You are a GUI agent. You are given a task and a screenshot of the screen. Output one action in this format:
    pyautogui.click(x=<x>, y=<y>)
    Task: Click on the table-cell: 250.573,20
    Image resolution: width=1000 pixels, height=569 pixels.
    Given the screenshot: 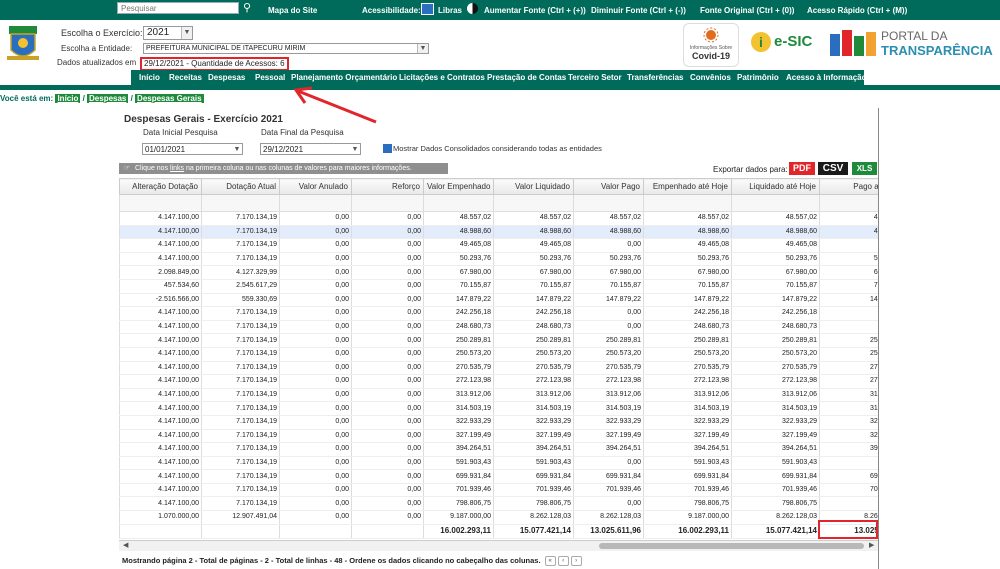 What is the action you would take?
    pyautogui.click(x=687, y=354)
    